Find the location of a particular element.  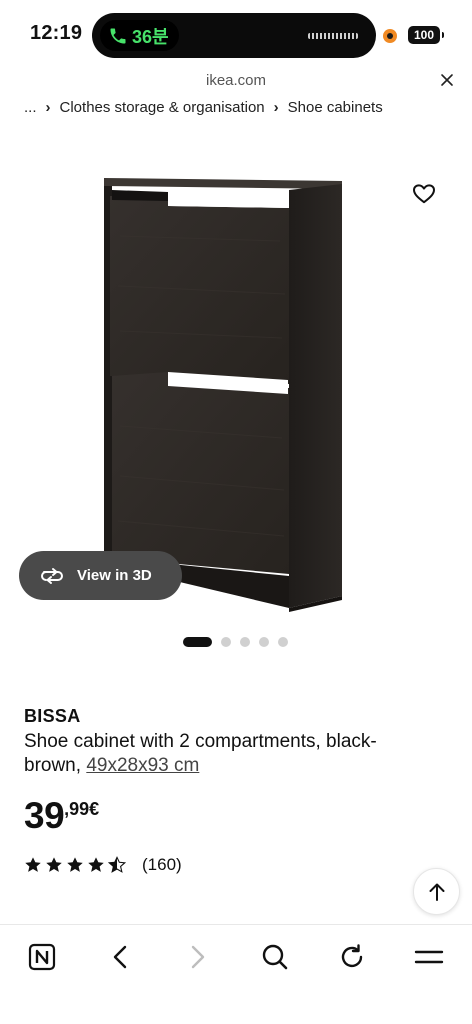

phone-icon is located at coordinates (118, 35).